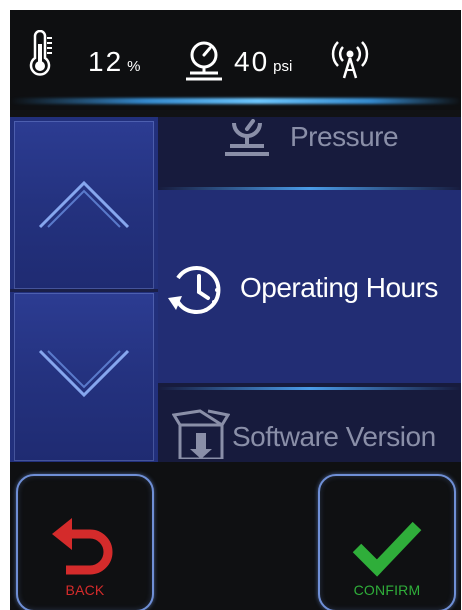  I want to click on wireless-signal-icon, so click(350, 60).